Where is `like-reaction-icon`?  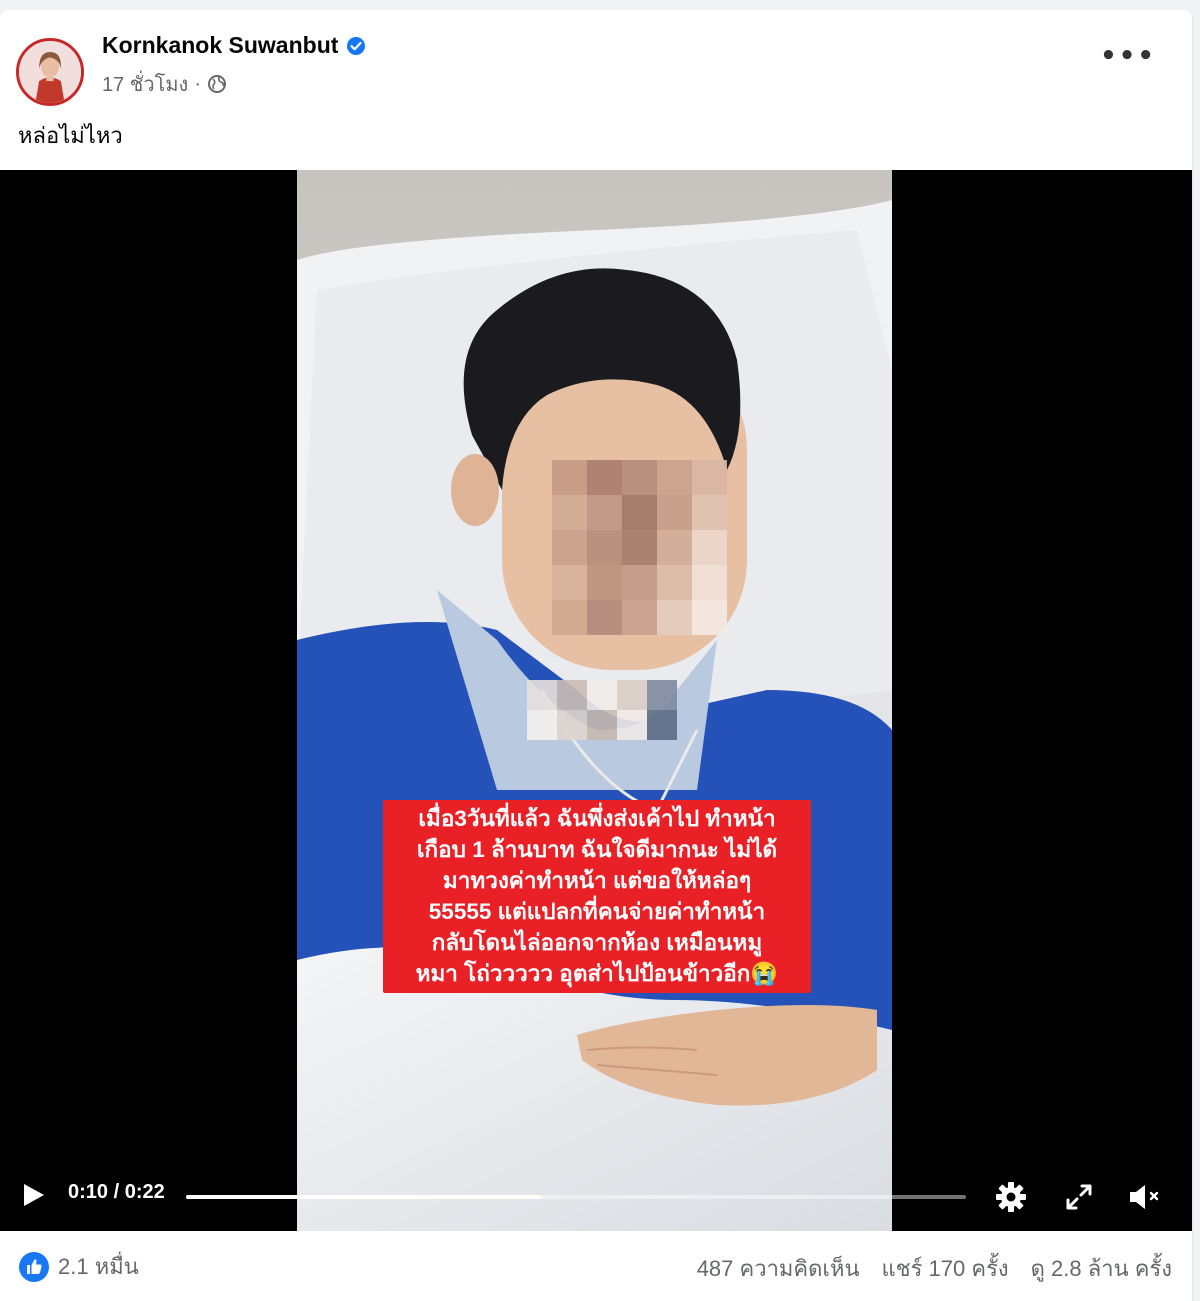
like-reaction-icon is located at coordinates (34, 1267).